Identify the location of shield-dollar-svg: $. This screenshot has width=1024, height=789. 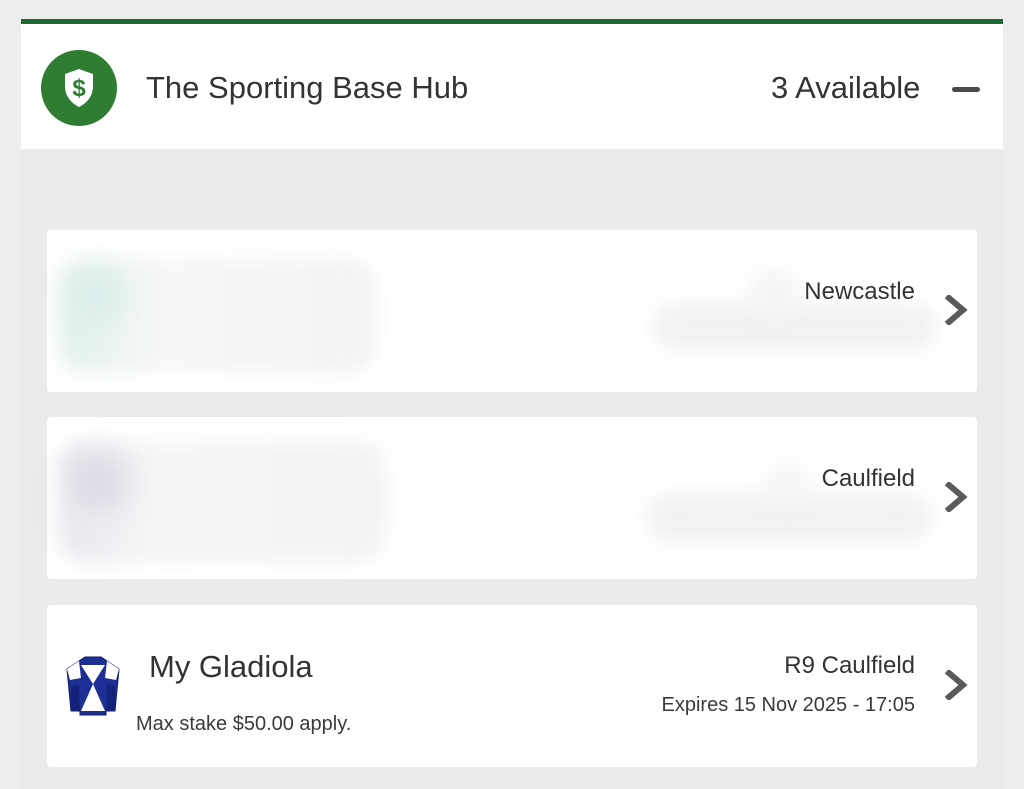
(79, 88).